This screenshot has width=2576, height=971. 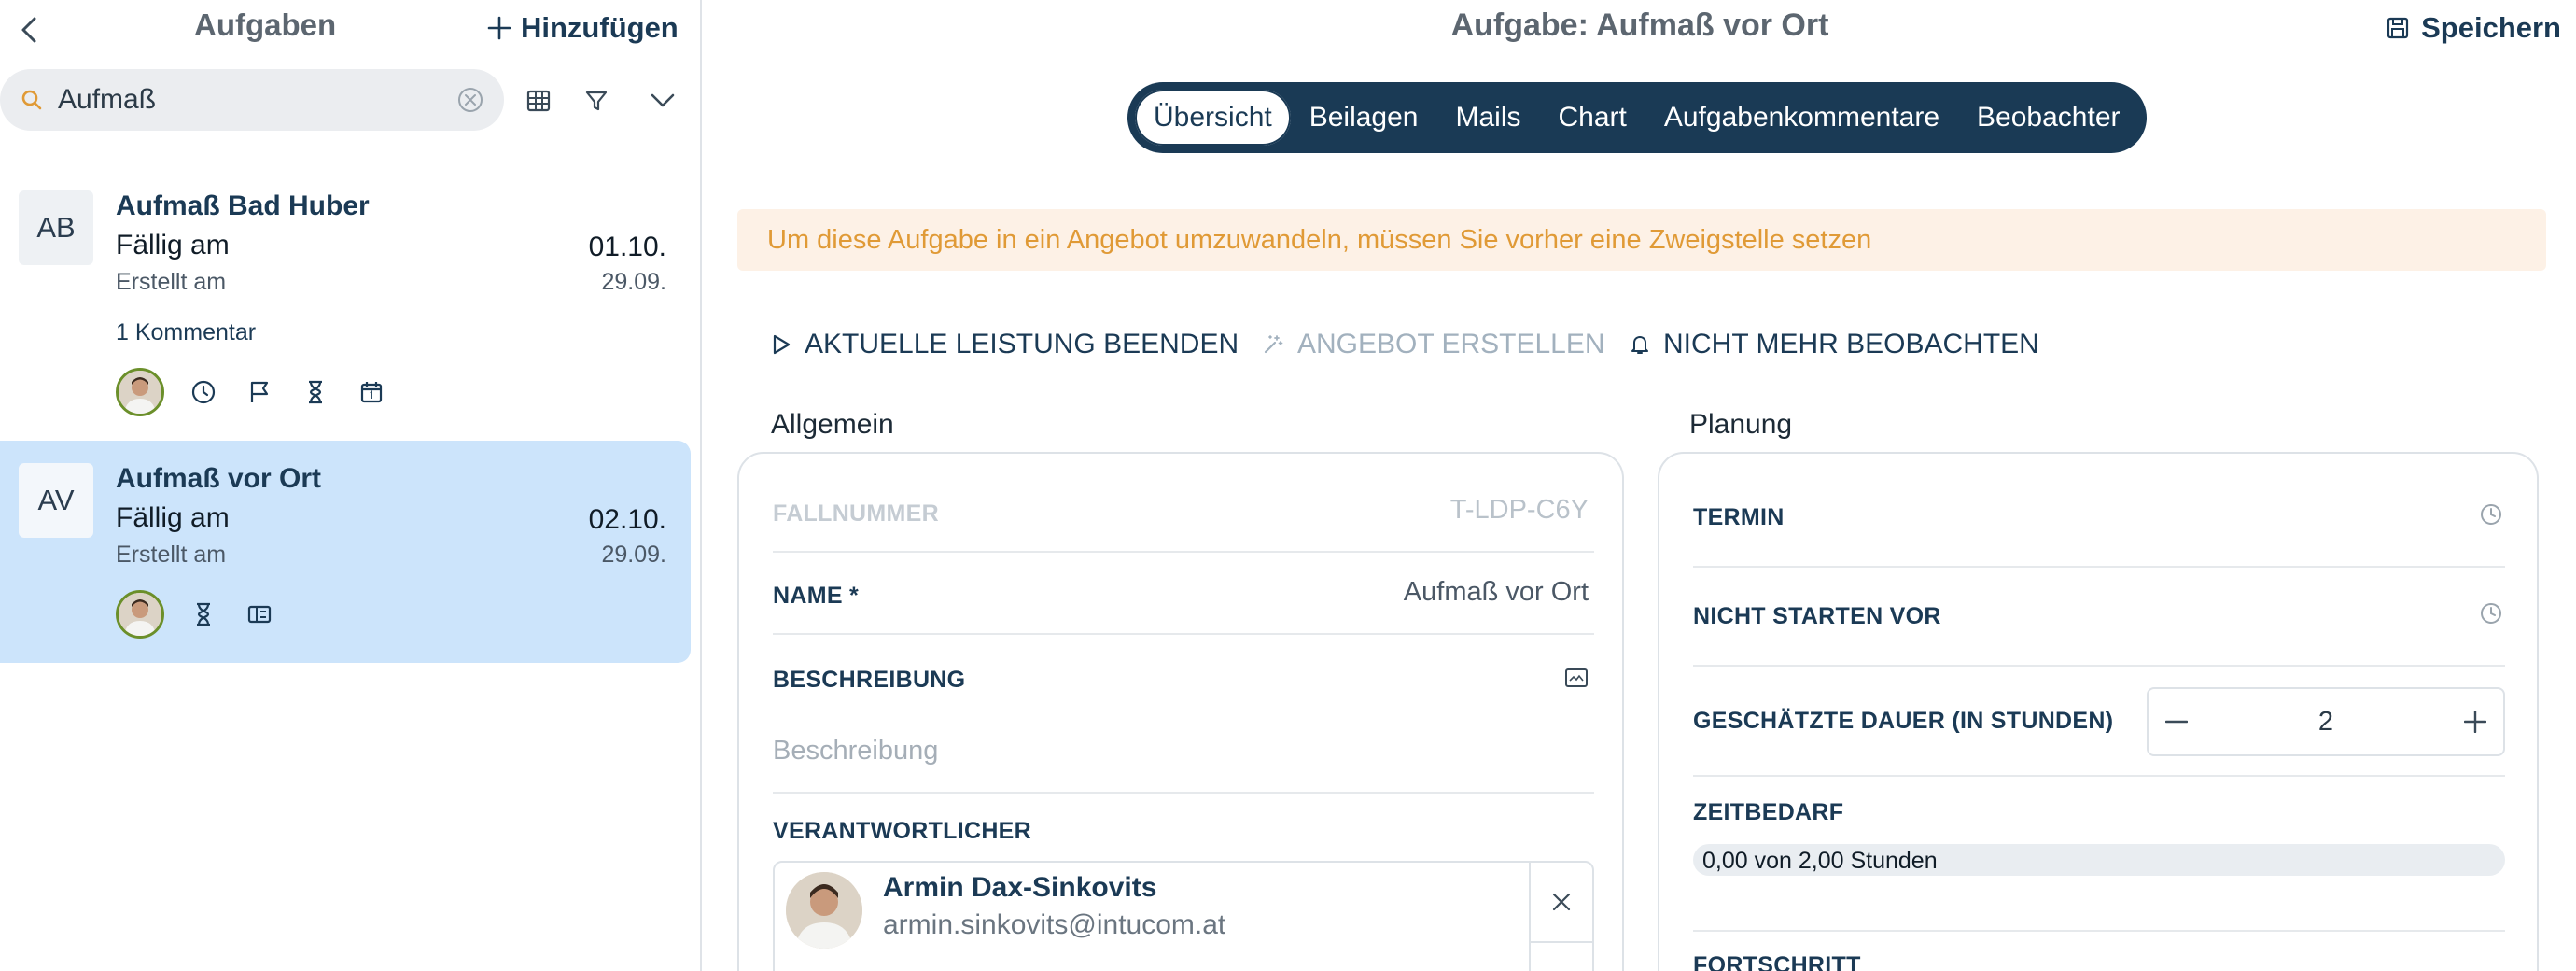 I want to click on checklist-icon, so click(x=259, y=614).